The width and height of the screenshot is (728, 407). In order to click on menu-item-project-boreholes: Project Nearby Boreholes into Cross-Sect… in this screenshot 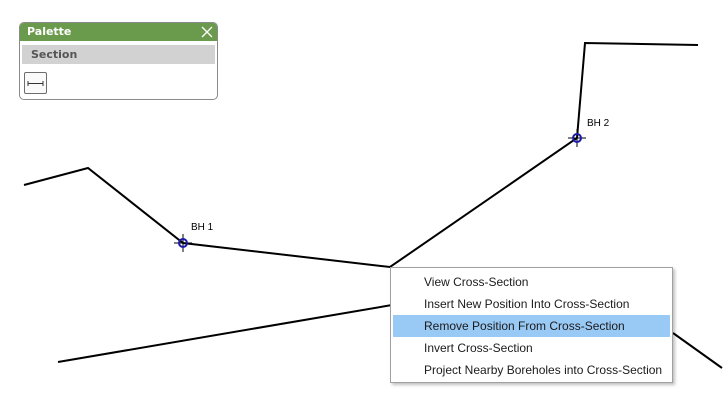, I will do `click(531, 370)`.